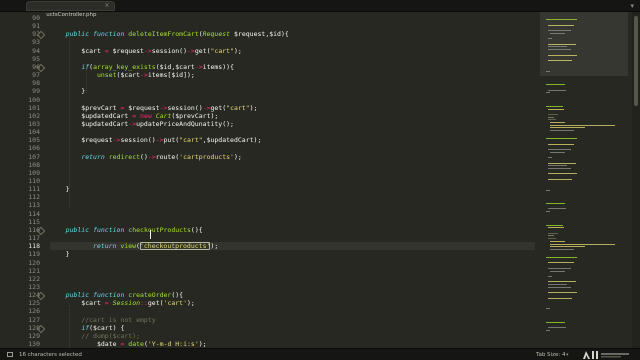 Image resolution: width=640 pixels, height=360 pixels. I want to click on line-number: 98, so click(36, 83).